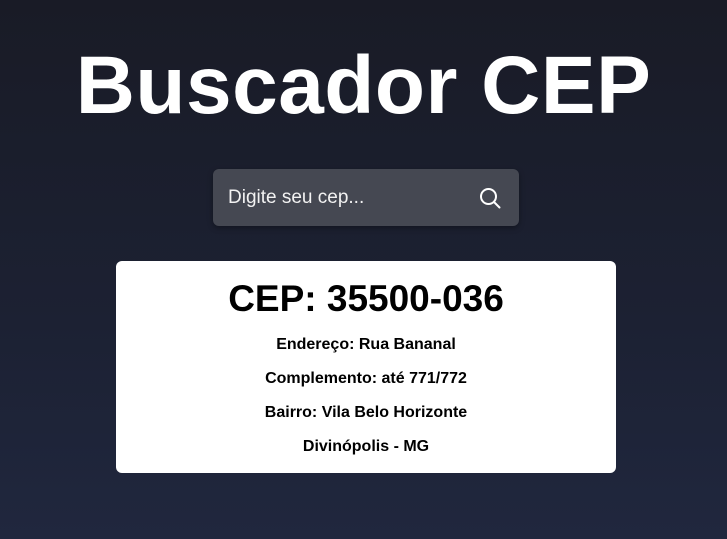  Describe the element at coordinates (352, 197) in the screenshot. I see `search-input` at that location.